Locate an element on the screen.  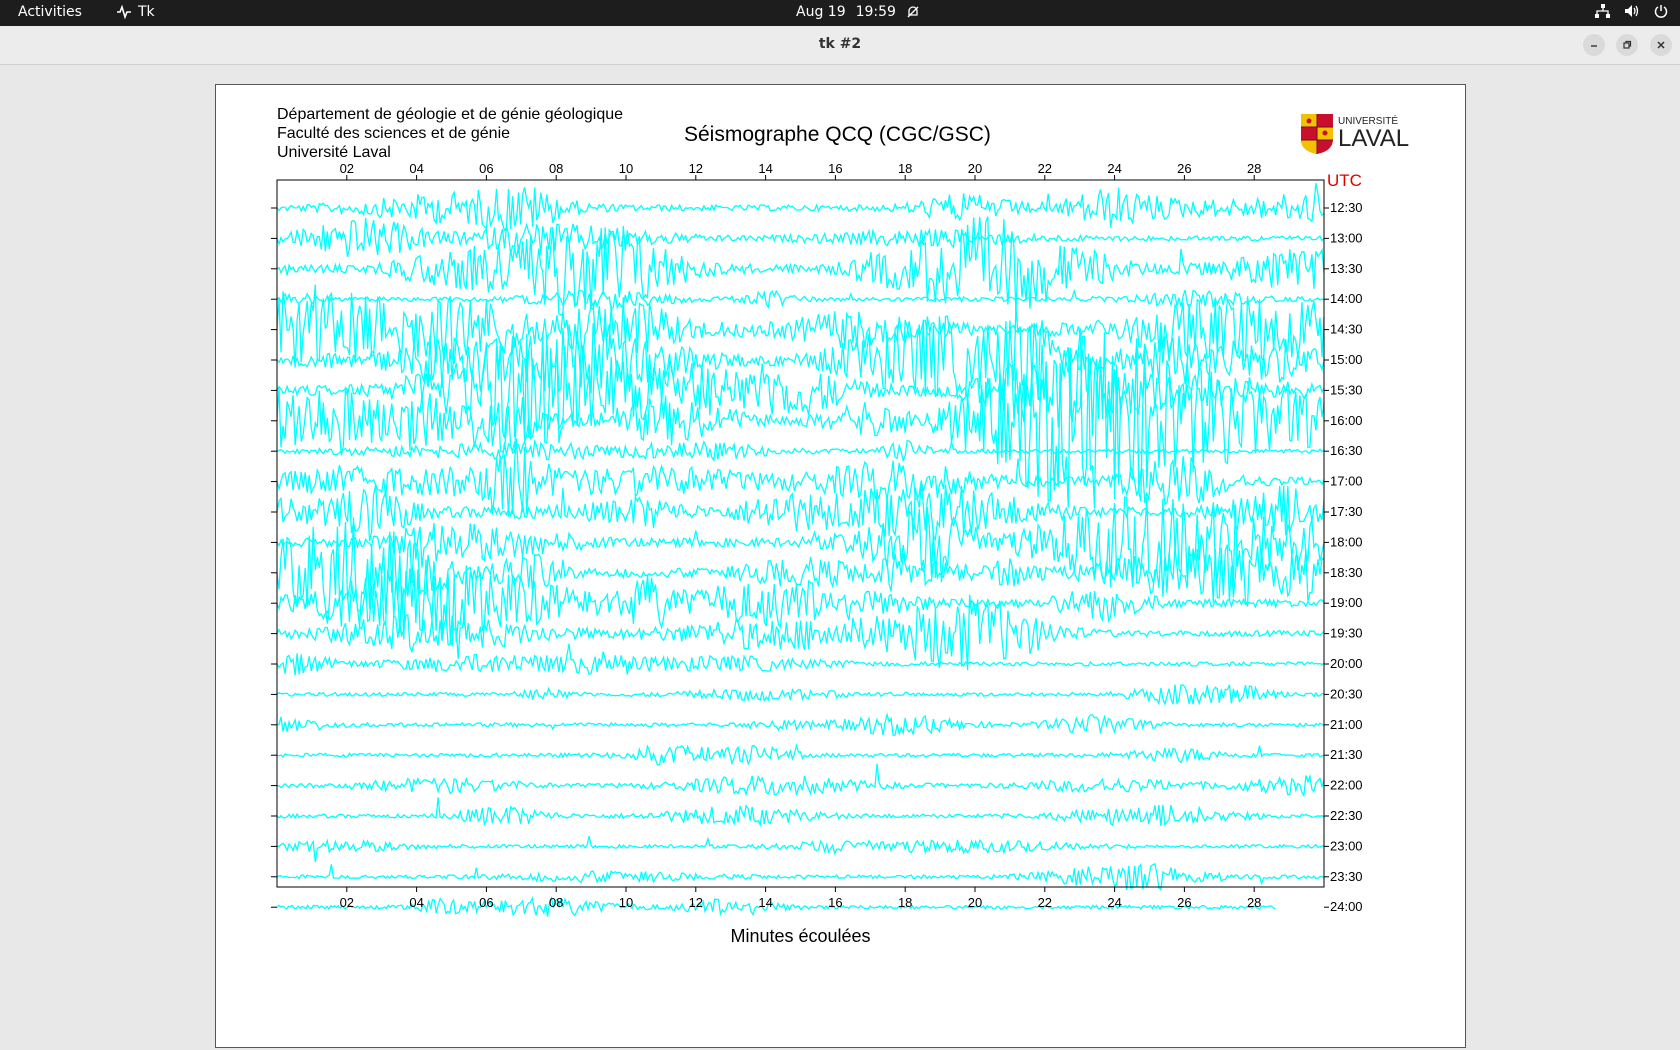
x-tick-label-top: 16 is located at coordinates (835, 168).